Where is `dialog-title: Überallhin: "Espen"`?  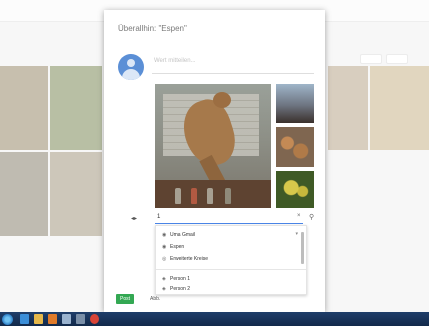
dialog-title: Überallhin: "Espen" is located at coordinates (152, 28).